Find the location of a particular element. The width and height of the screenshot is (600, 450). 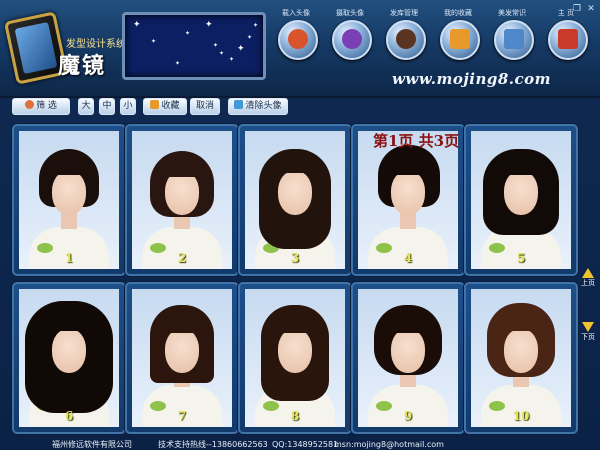

hair-icon is located at coordinates (406, 39).